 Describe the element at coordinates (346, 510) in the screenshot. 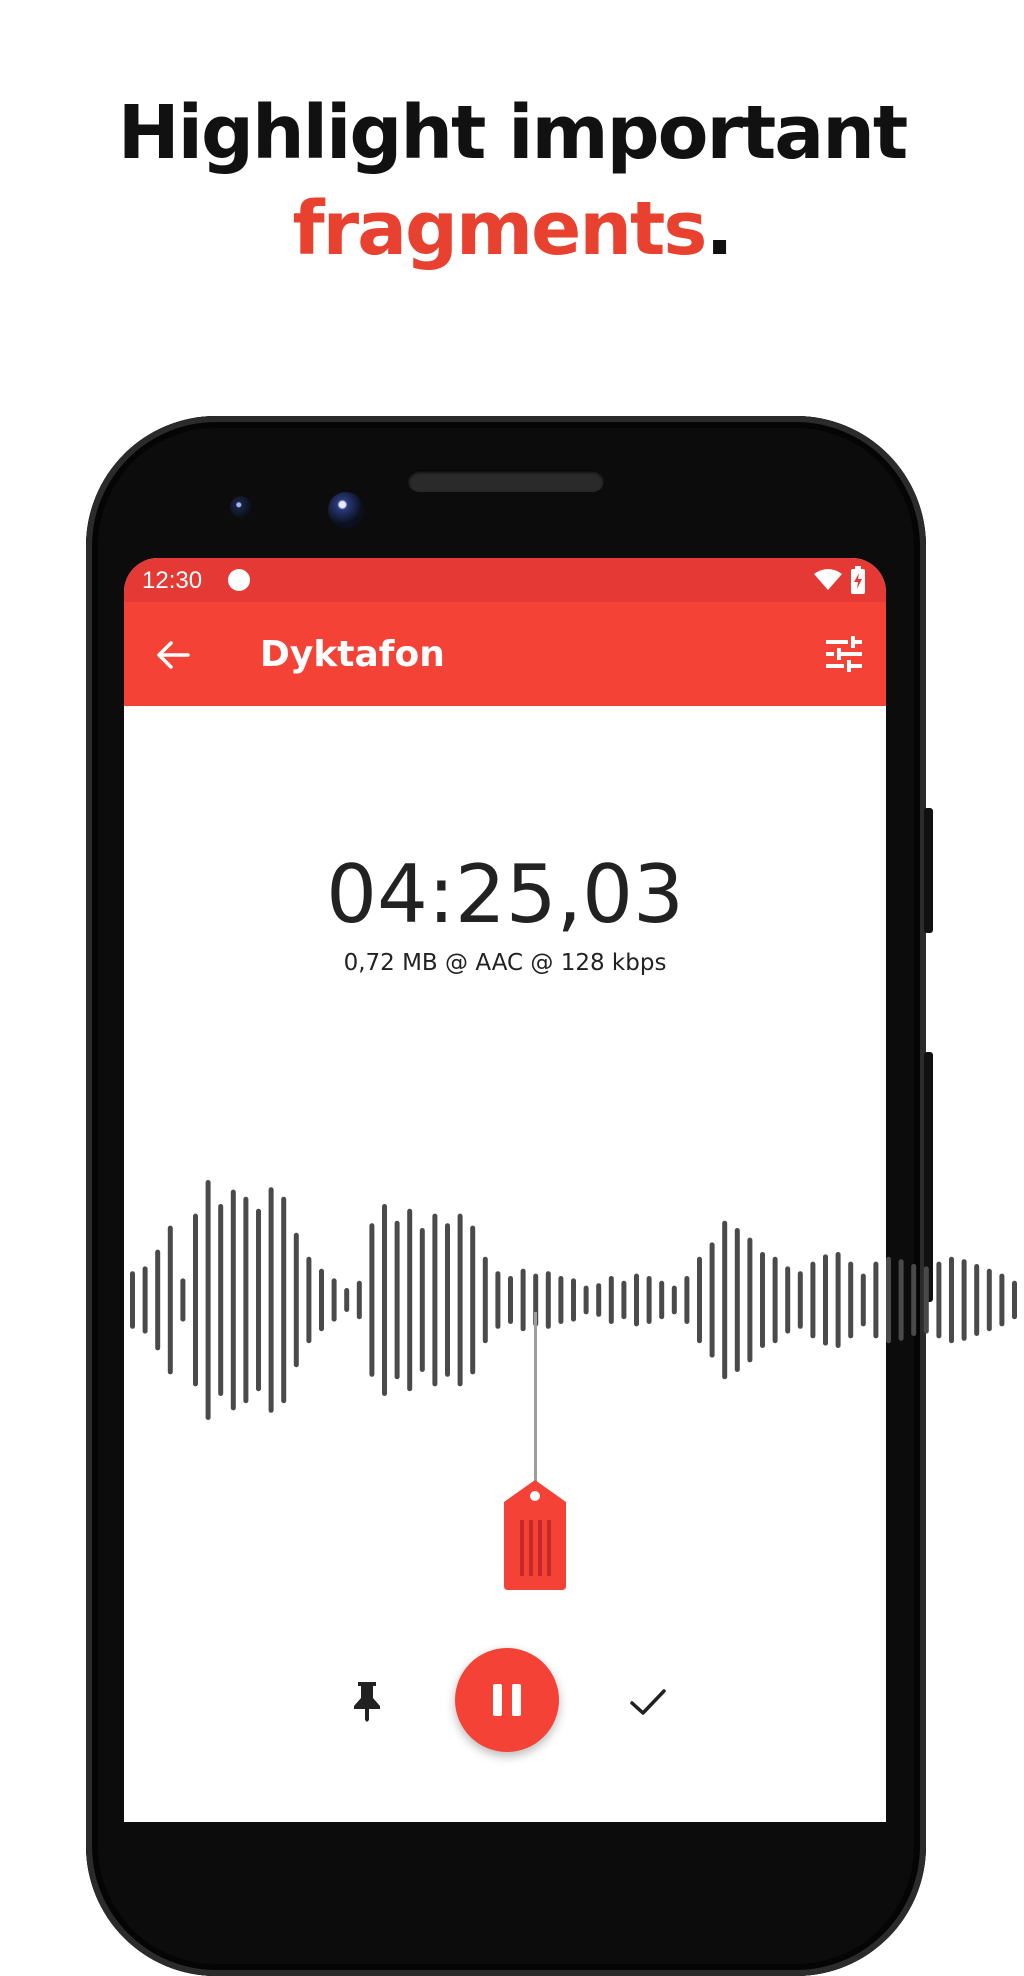

I see `phone-front-camera` at that location.